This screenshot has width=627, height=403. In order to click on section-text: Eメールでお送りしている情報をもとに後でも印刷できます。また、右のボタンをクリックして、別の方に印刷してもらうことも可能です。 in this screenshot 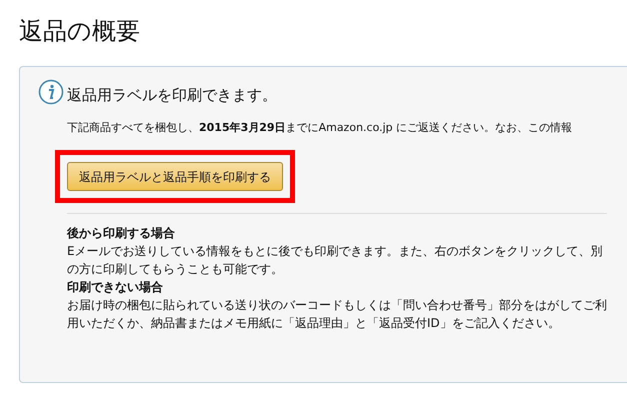, I will do `click(335, 260)`.